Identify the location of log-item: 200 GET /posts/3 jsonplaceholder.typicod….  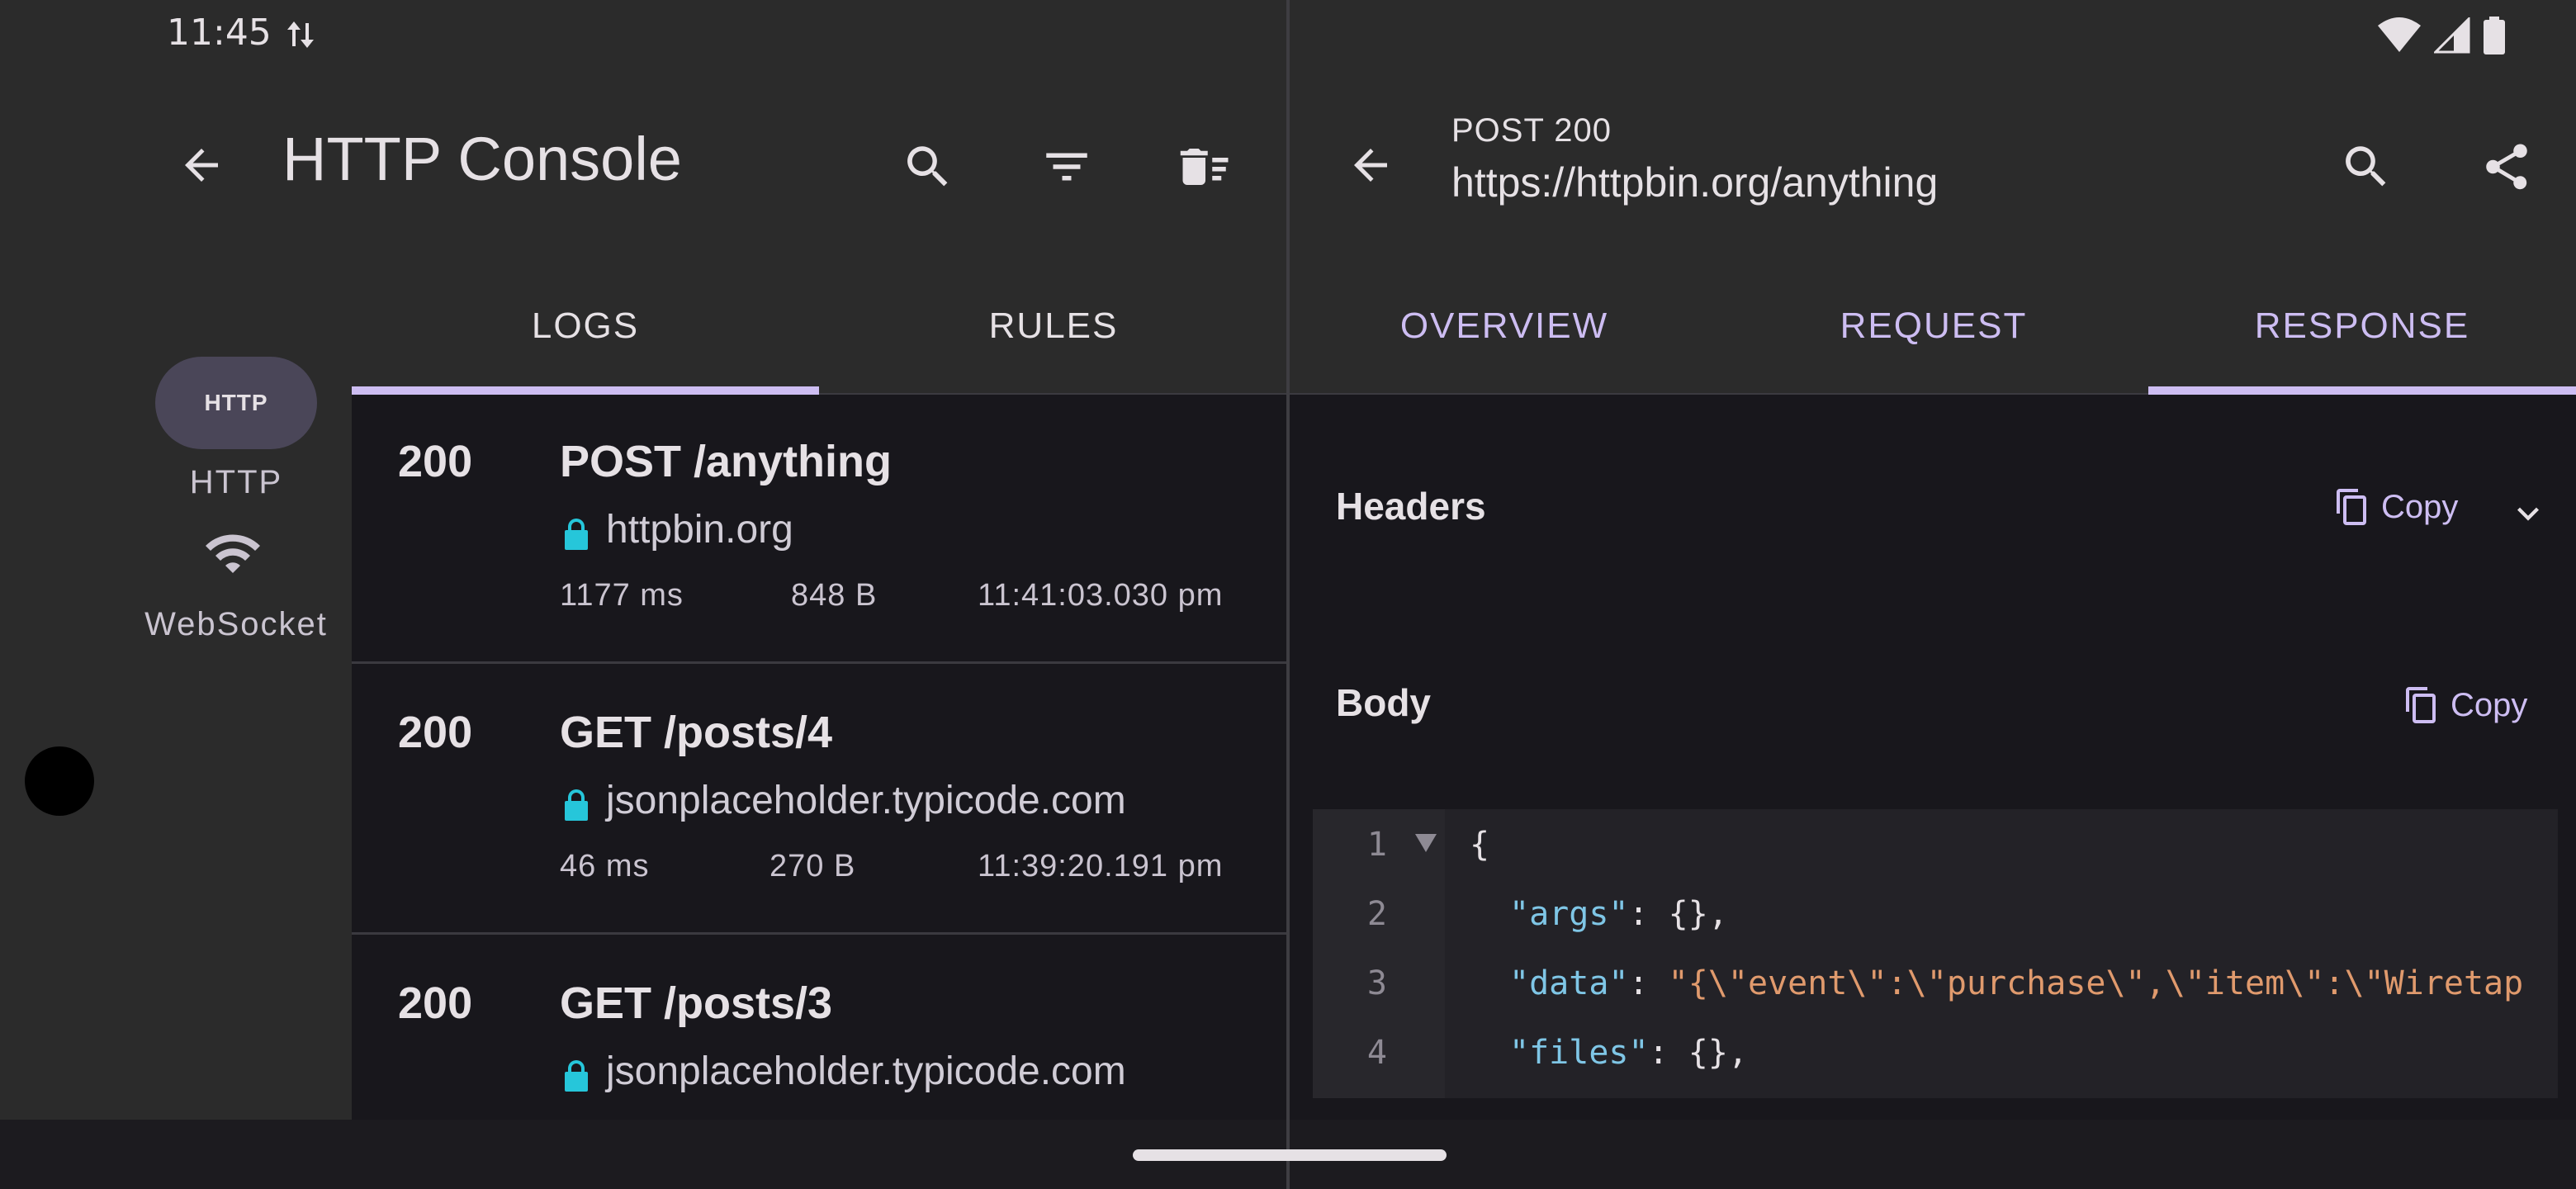
(820, 1028).